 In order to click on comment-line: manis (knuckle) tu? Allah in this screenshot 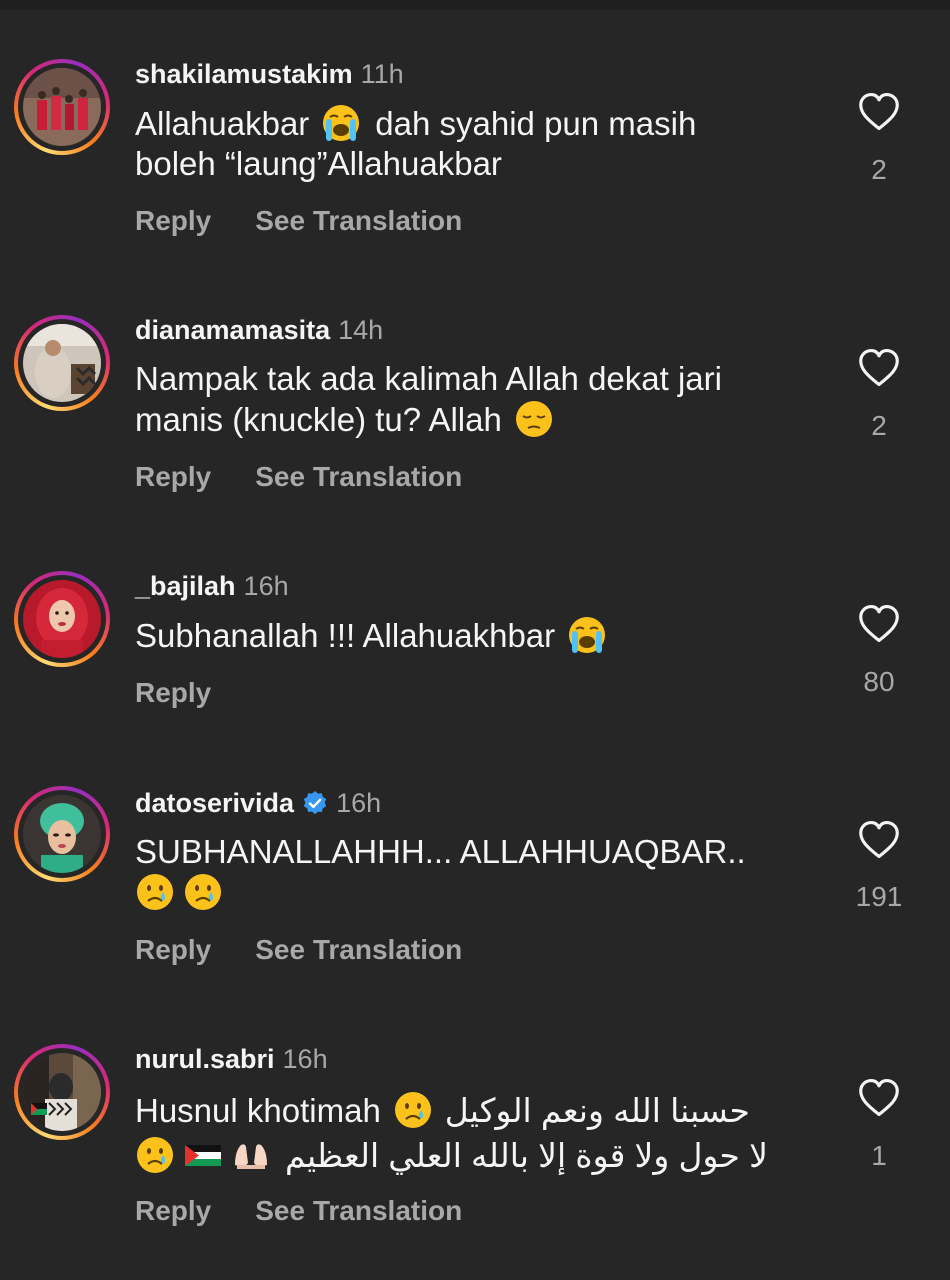, I will do `click(318, 419)`.